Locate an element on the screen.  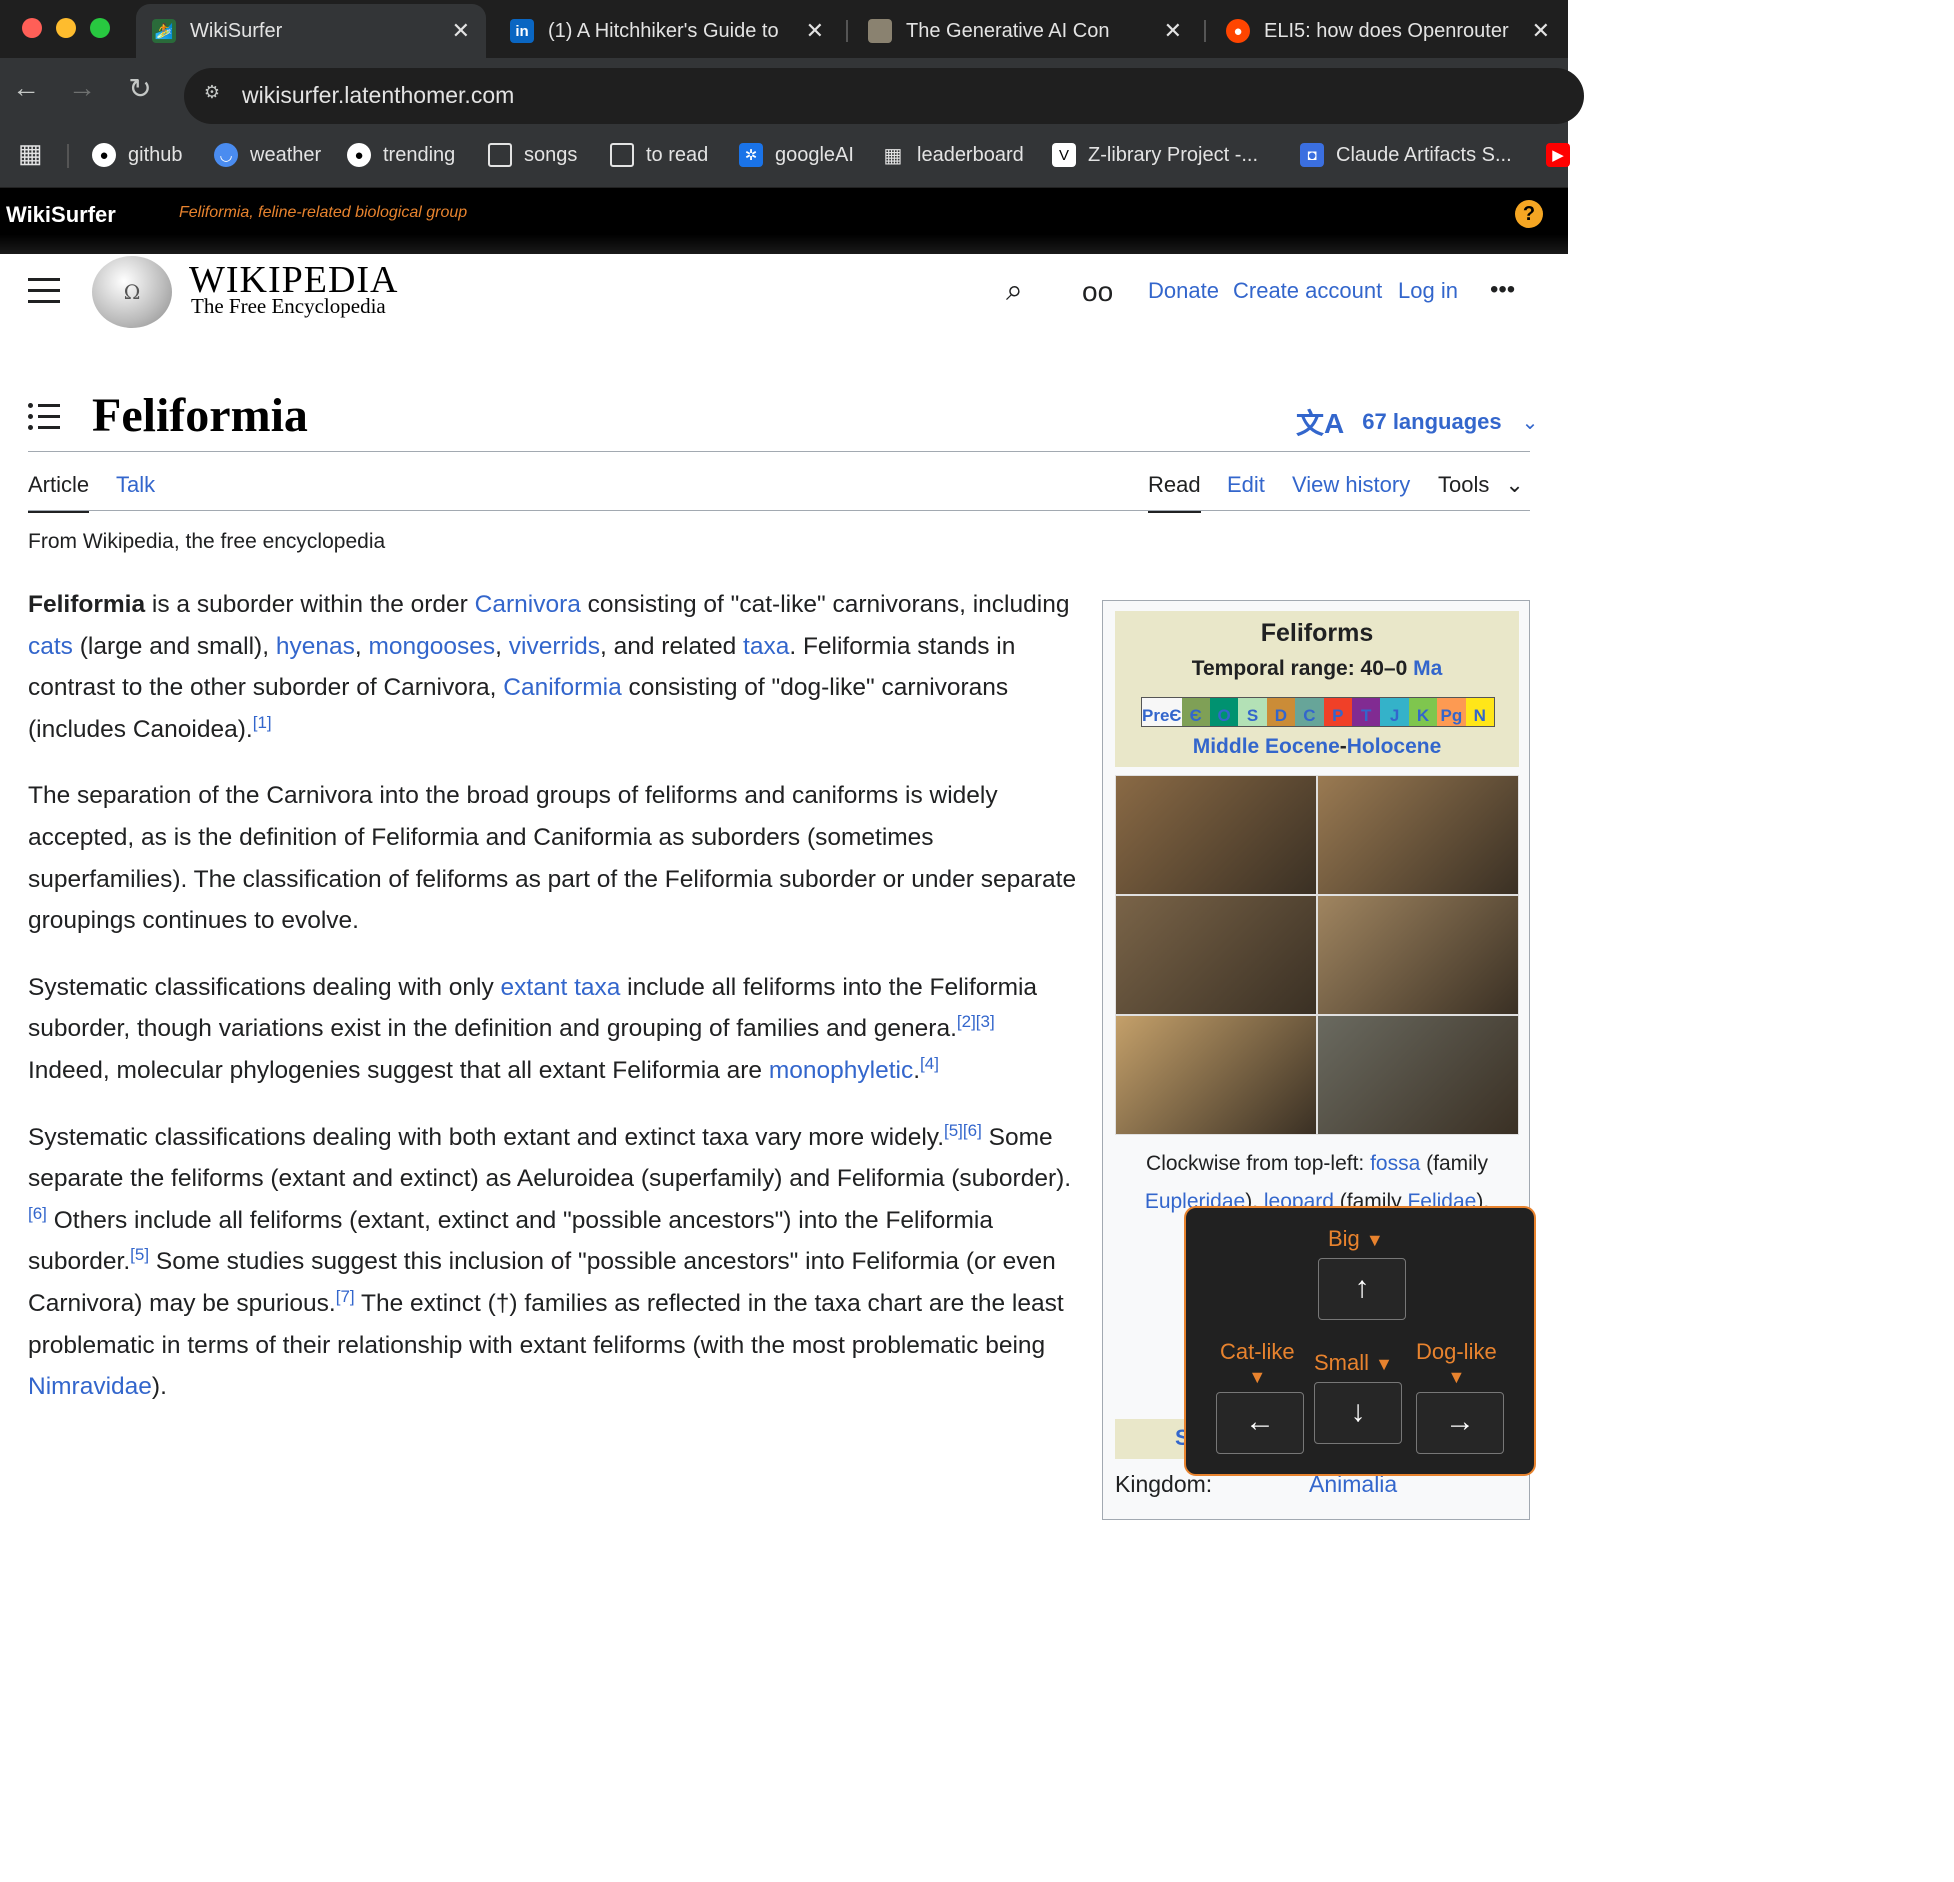
big-label: Big ▼ is located at coordinates (1356, 1239).